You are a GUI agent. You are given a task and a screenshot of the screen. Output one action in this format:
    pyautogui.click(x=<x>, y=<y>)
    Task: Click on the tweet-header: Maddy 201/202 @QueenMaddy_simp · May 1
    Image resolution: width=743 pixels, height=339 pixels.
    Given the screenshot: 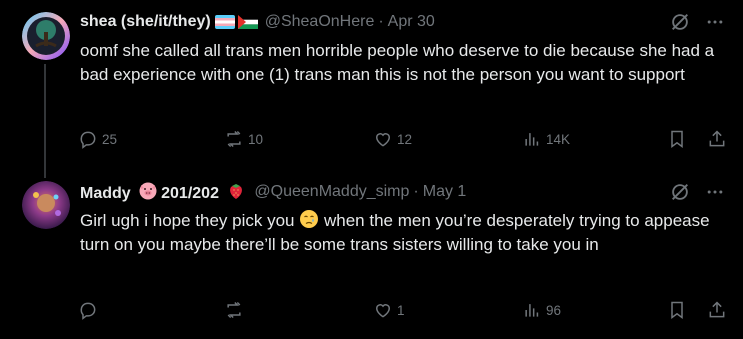 What is the action you would take?
    pyautogui.click(x=401, y=192)
    